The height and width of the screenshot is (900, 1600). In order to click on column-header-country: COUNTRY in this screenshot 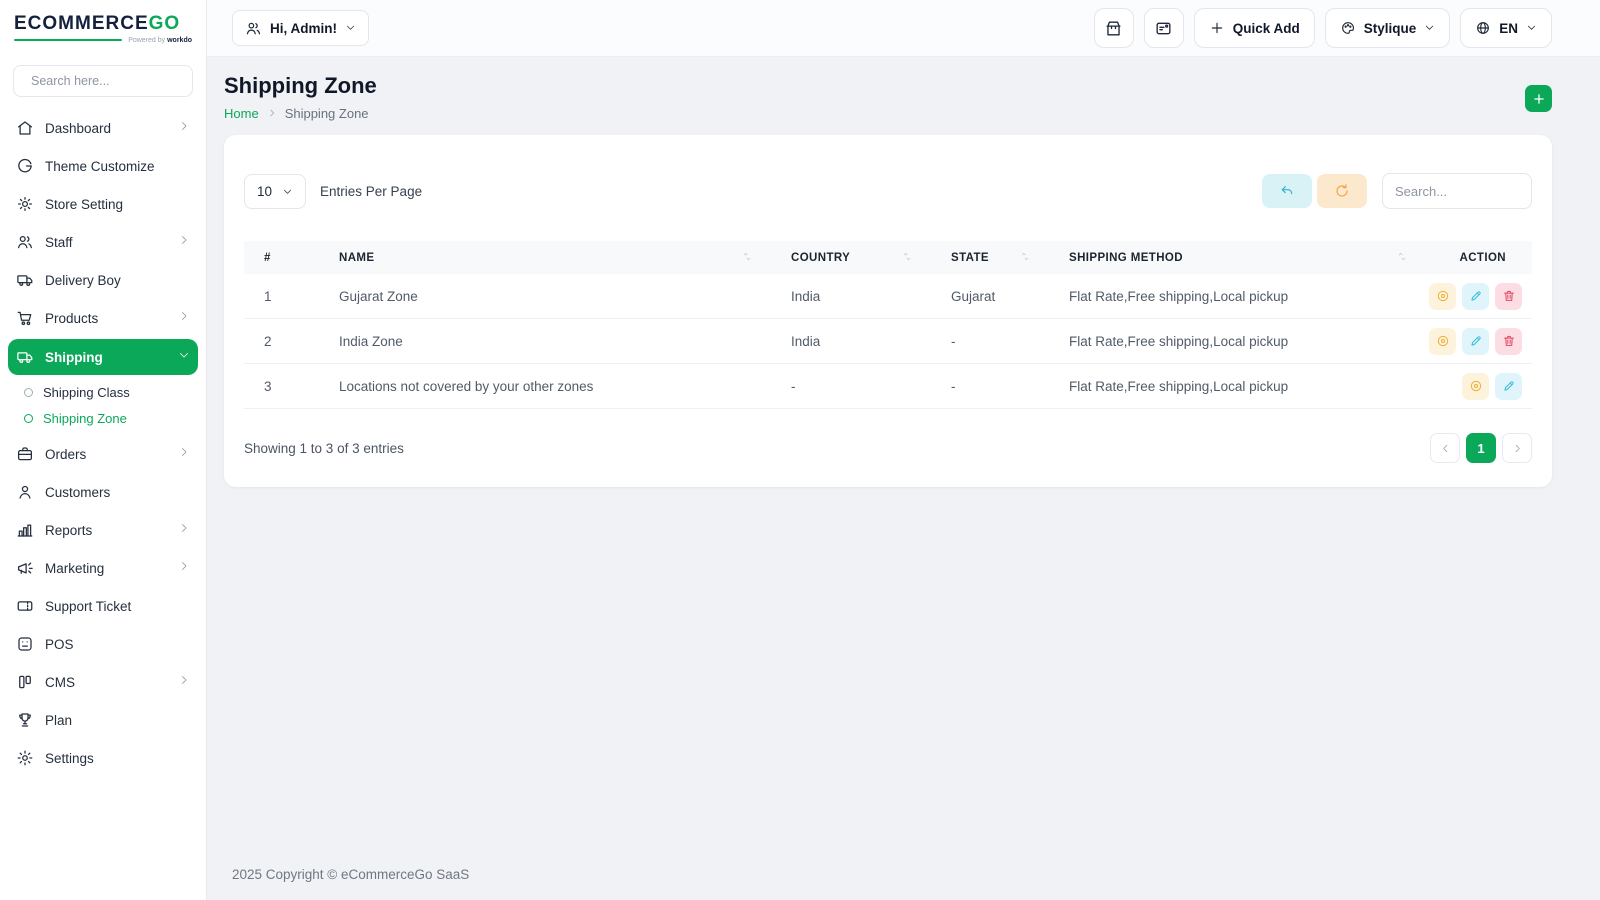, I will do `click(851, 258)`.